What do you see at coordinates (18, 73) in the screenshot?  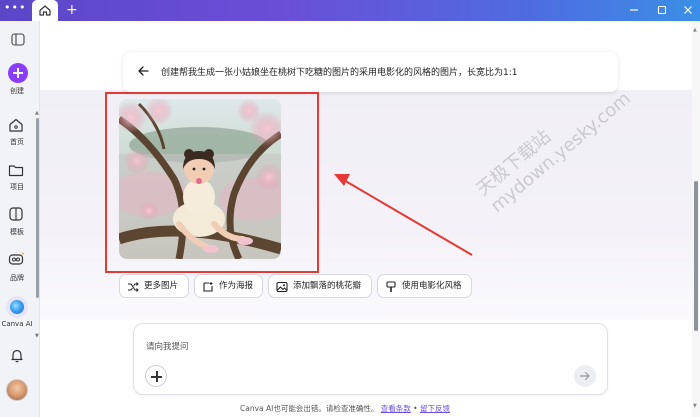 I see `create-button` at bounding box center [18, 73].